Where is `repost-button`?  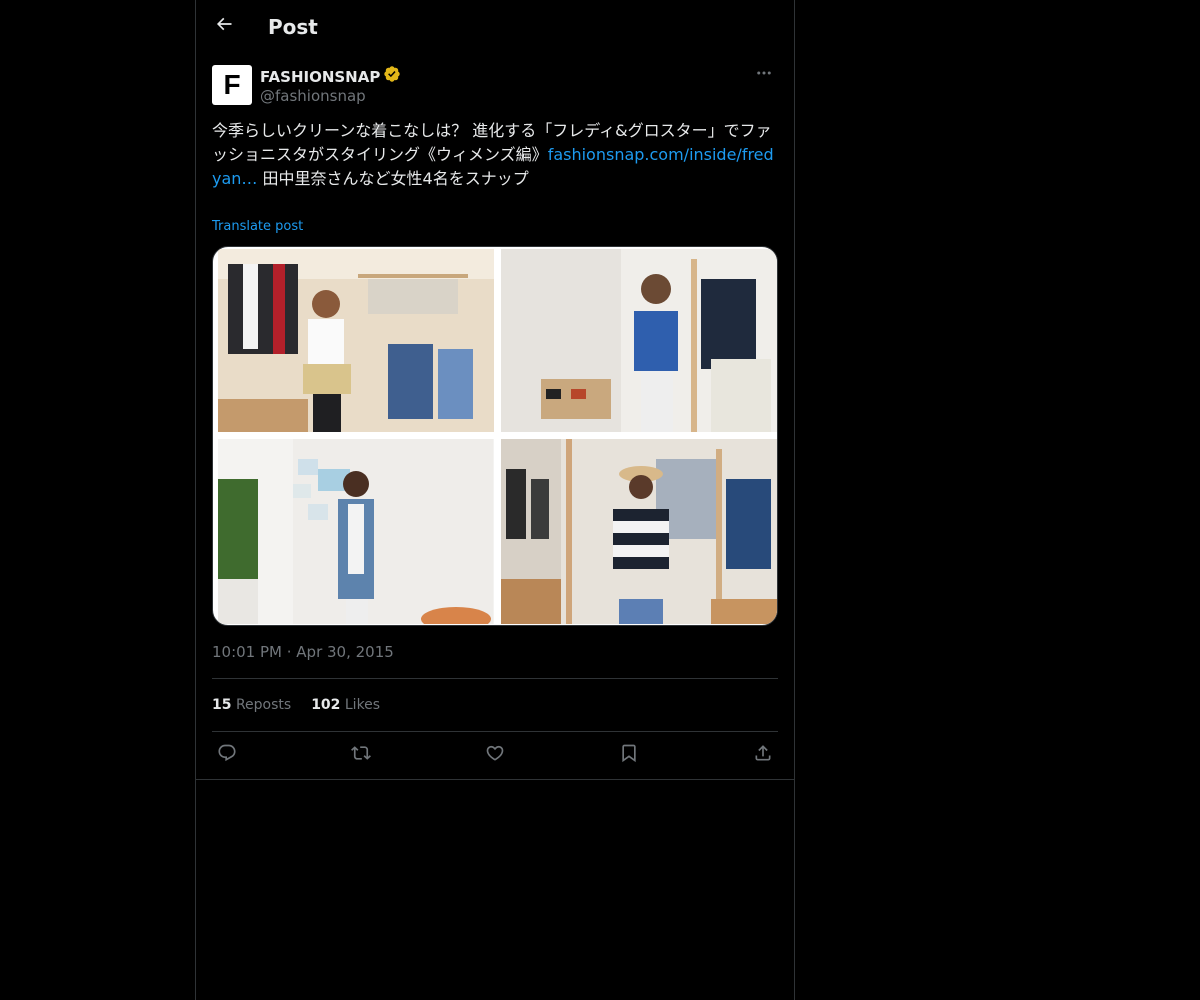
repost-button is located at coordinates (361, 755).